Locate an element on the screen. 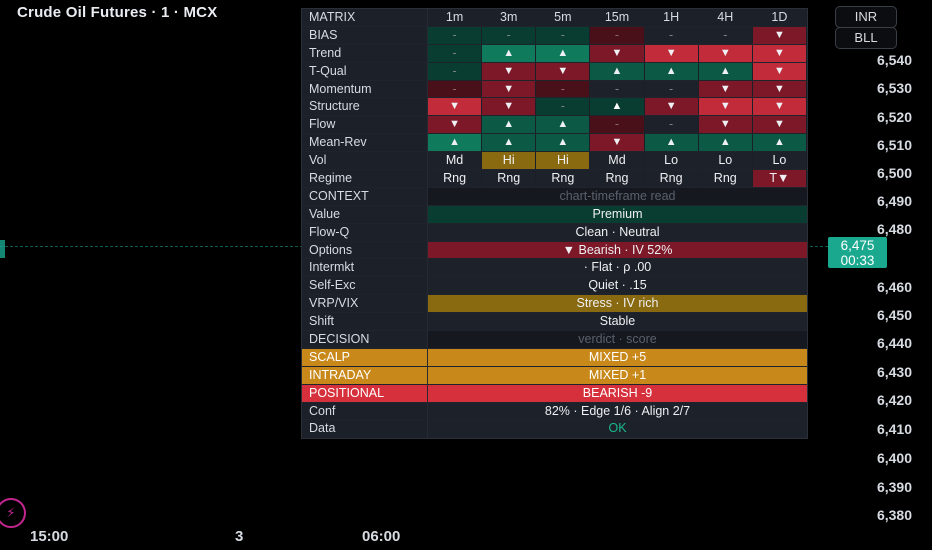 Image resolution: width=932 pixels, height=550 pixels. chart-title: Crude Oil Futures · 1 · MCX is located at coordinates (117, 12).